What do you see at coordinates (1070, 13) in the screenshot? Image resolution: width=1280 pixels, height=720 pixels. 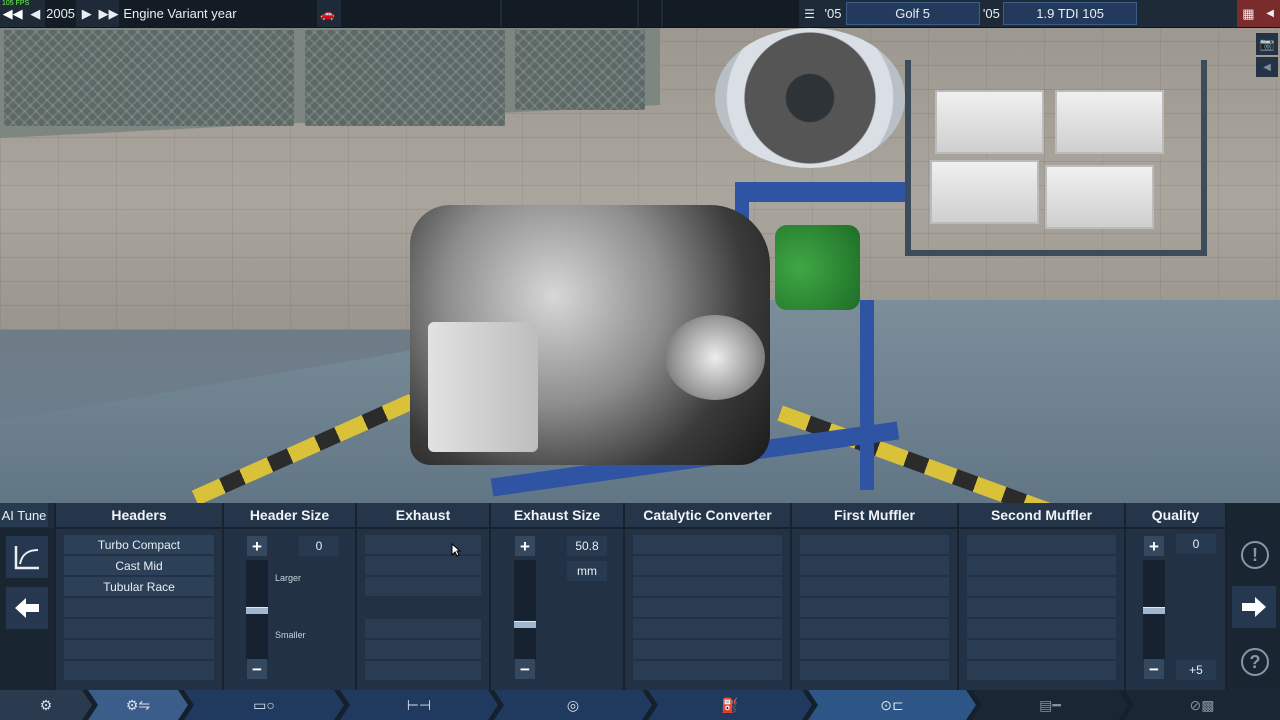 I see `engine-selector: 1.9 TDI 105` at bounding box center [1070, 13].